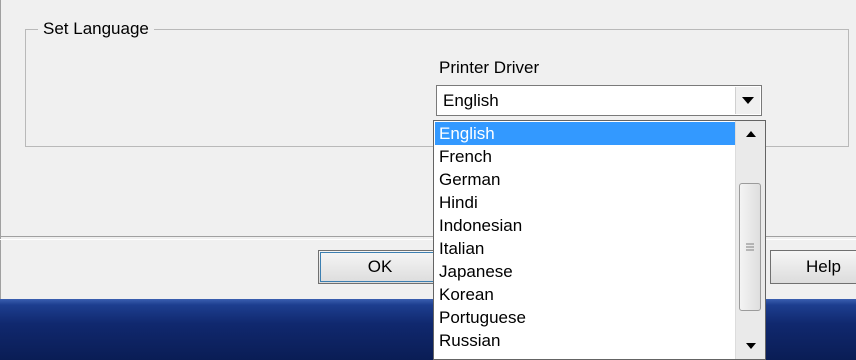 This screenshot has height=360, width=856. I want to click on dropdown-item: English, so click(585, 133).